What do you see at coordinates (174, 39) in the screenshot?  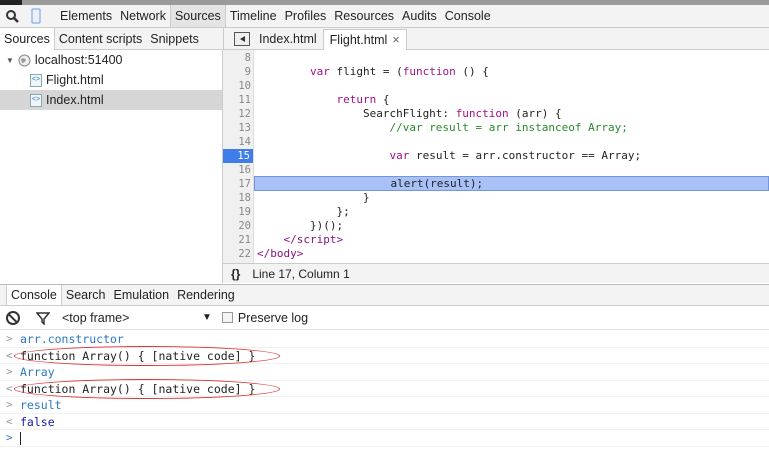 I see `navigator-tab-snippets: Snippets` at bounding box center [174, 39].